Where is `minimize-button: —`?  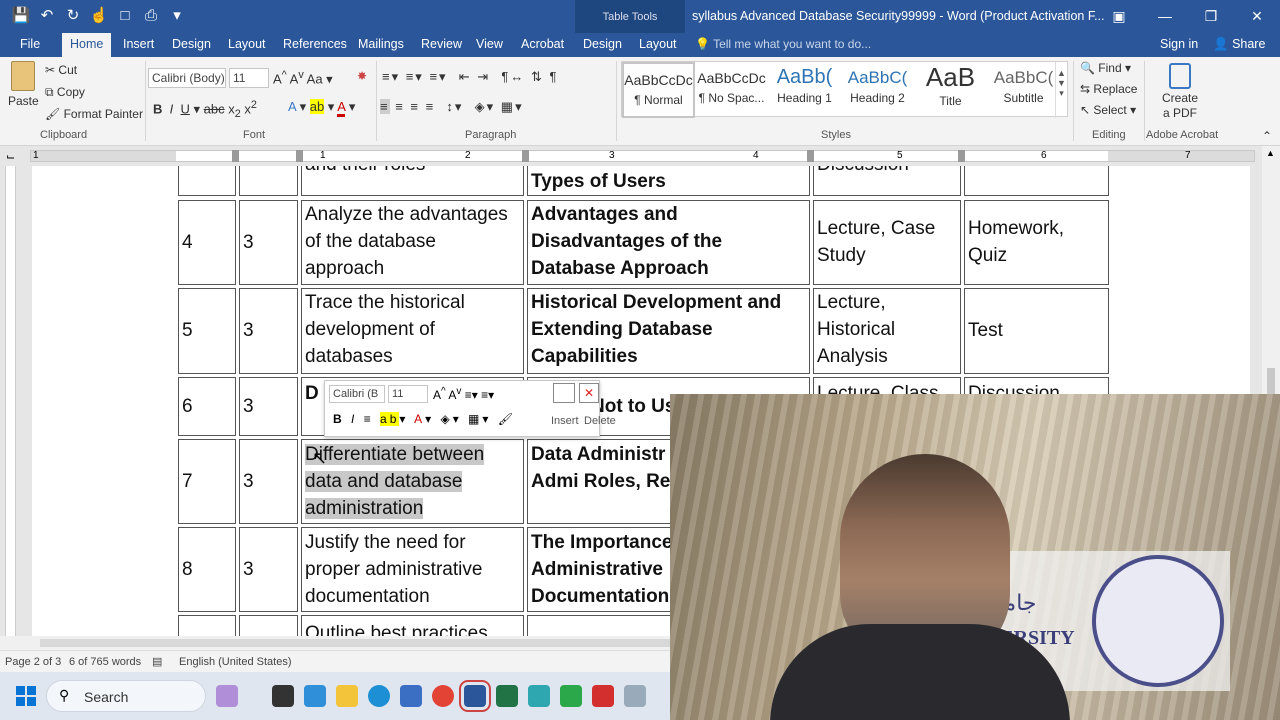 minimize-button: — is located at coordinates (1165, 16).